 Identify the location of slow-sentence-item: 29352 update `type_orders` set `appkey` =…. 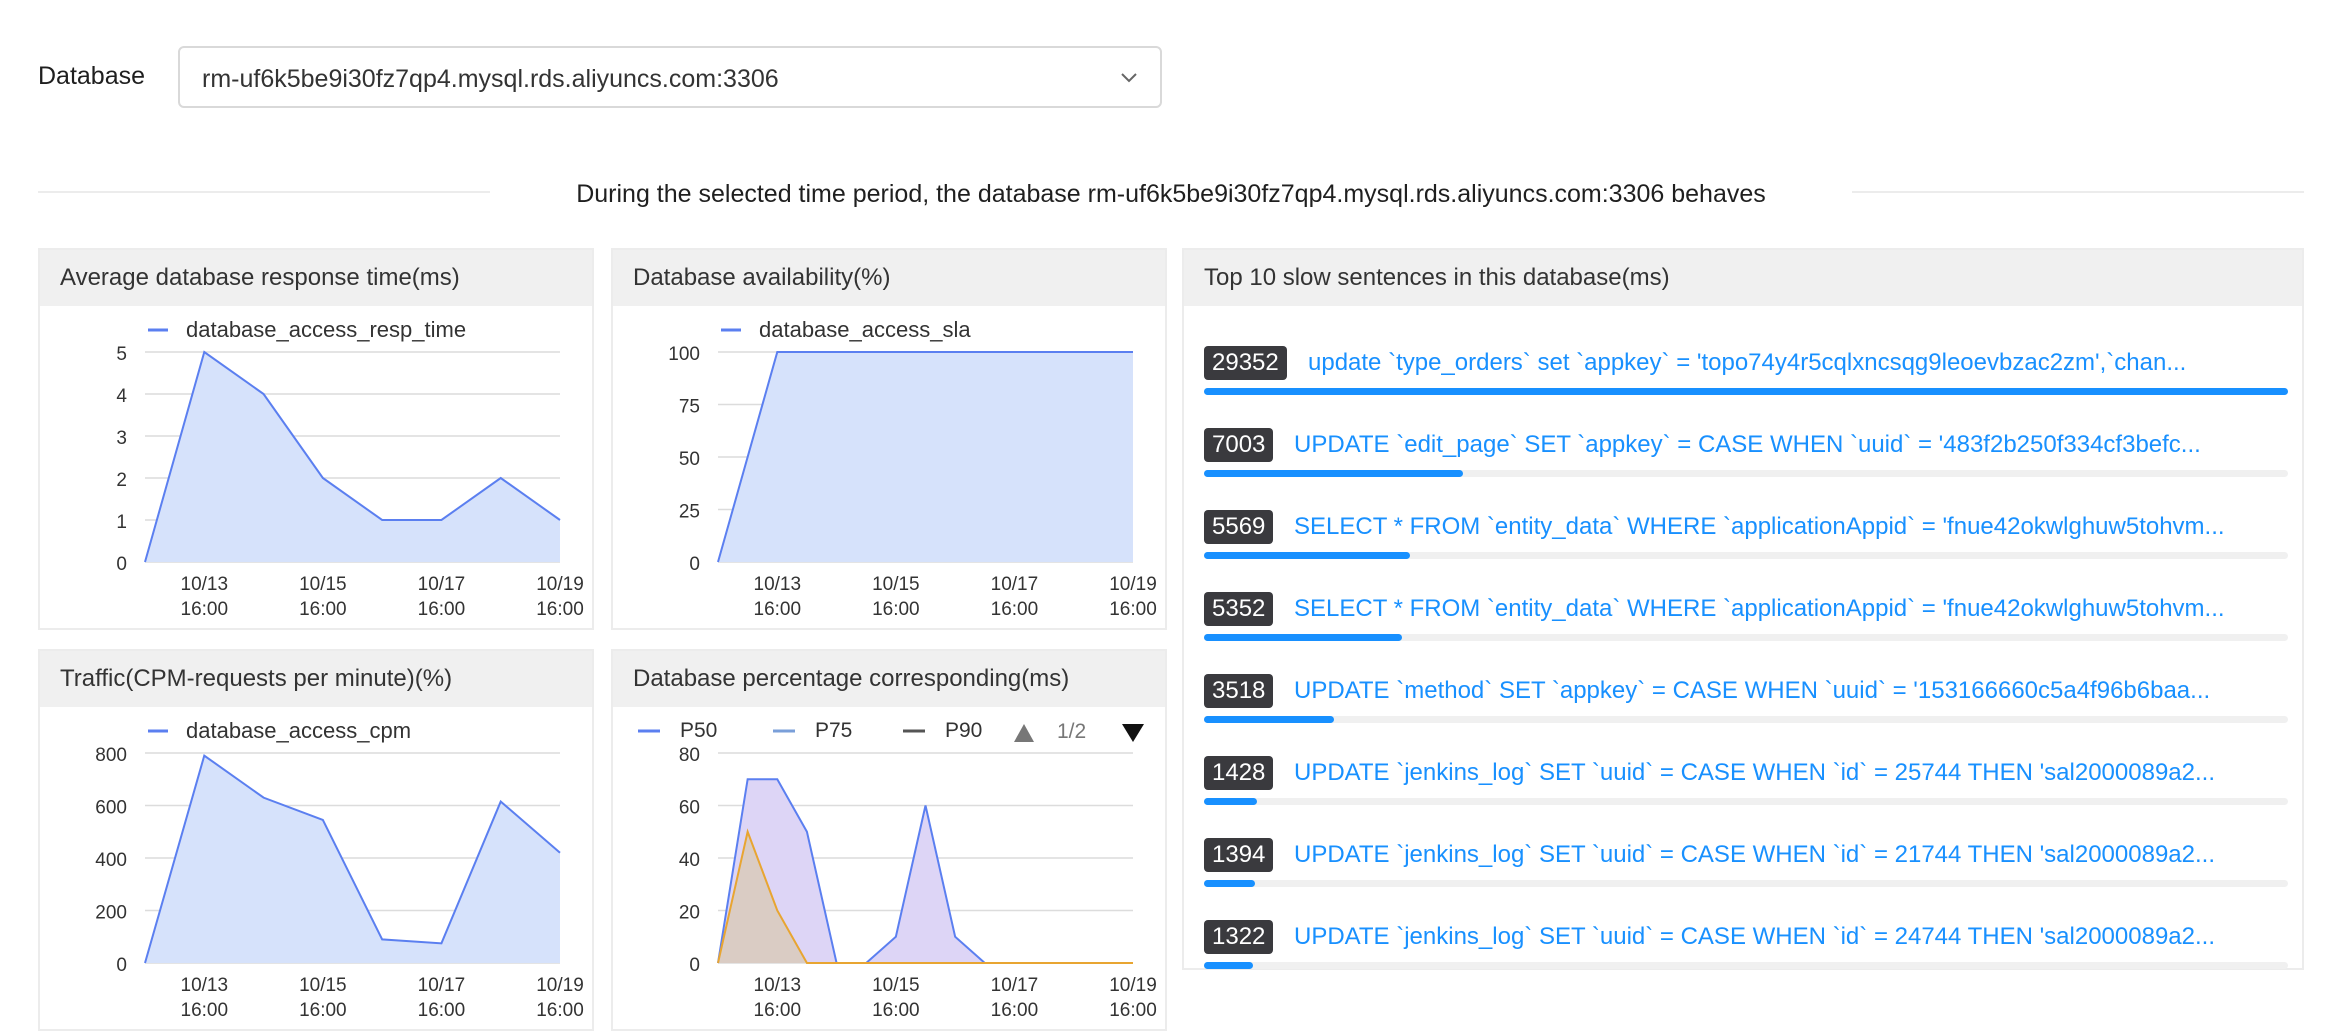
(1746, 387).